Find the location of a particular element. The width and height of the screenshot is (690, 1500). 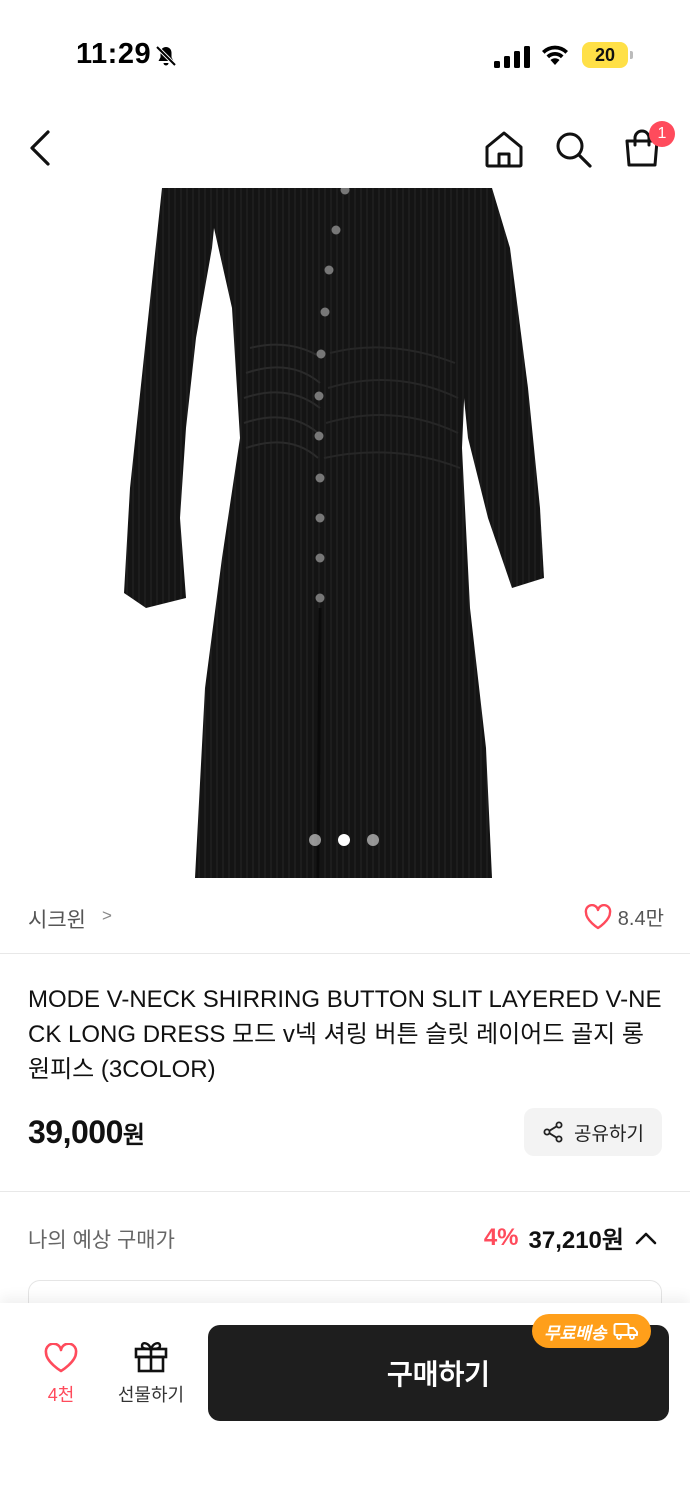

search-icon is located at coordinates (574, 150).